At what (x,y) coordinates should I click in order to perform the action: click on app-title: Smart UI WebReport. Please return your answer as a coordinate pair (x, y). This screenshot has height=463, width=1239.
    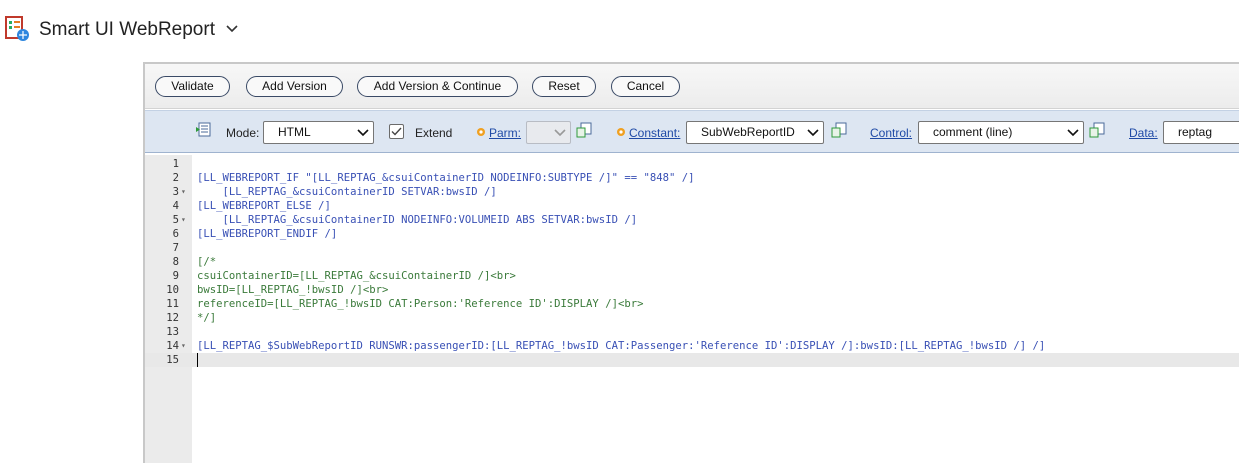
    Looking at the image, I should click on (127, 29).